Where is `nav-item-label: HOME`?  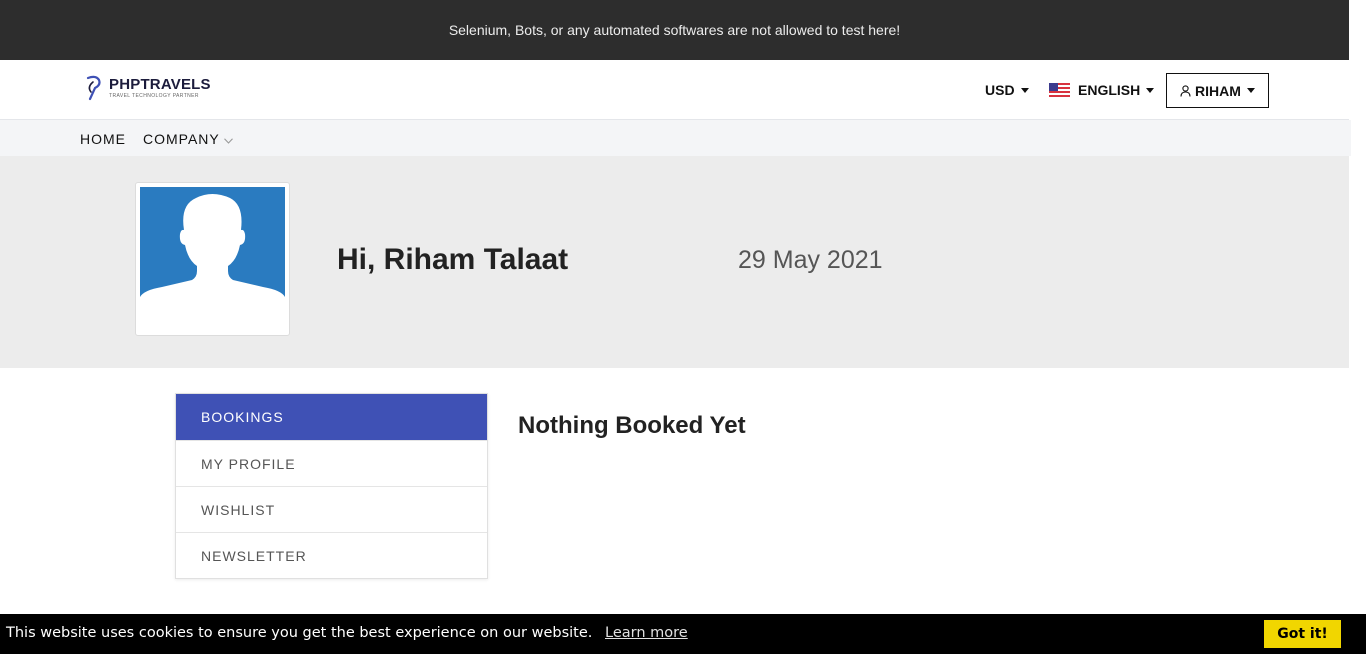 nav-item-label: HOME is located at coordinates (103, 139).